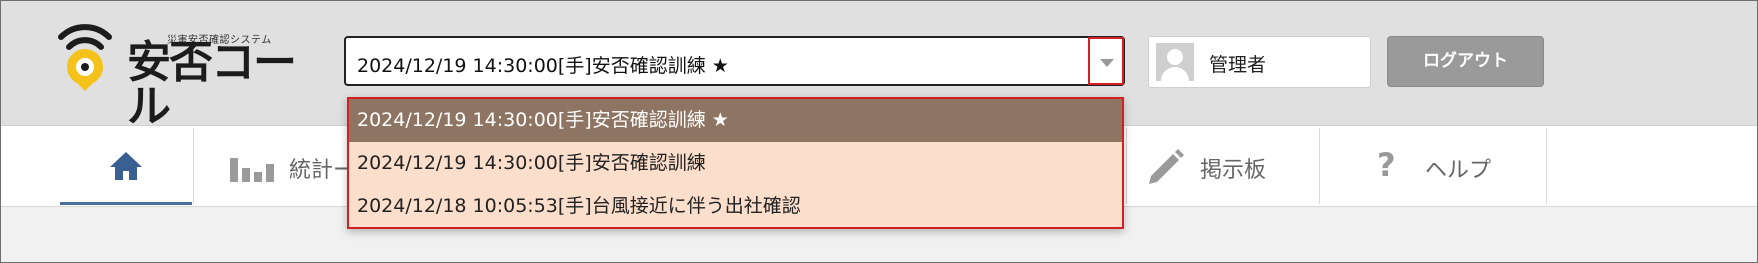 The height and width of the screenshot is (263, 1758). What do you see at coordinates (1458, 170) in the screenshot?
I see `nav-help-label: ヘルプ` at bounding box center [1458, 170].